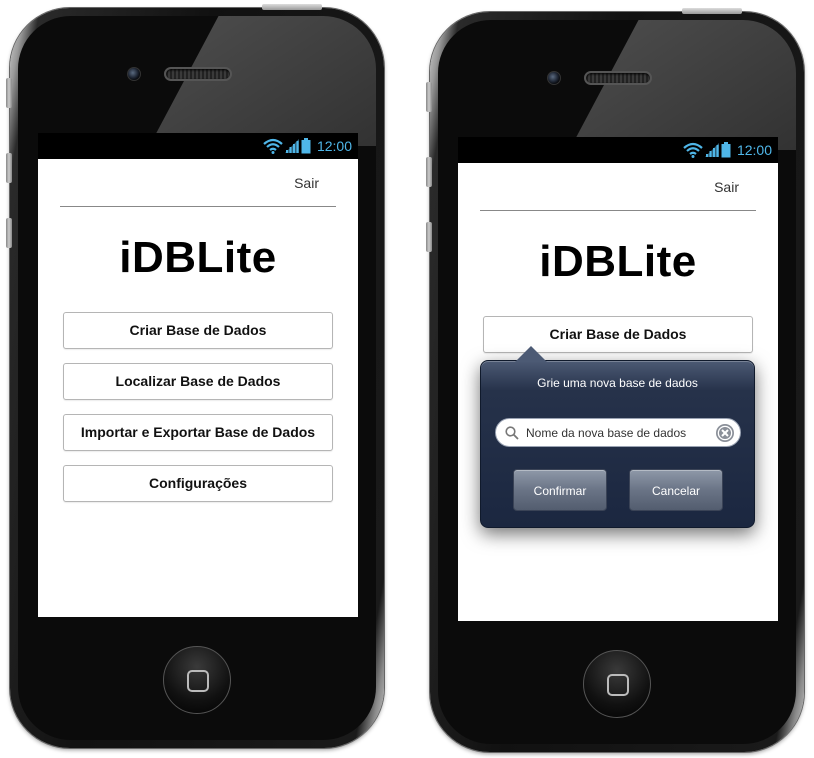  What do you see at coordinates (198, 330) in the screenshot?
I see `criar-base-button: Criar Base de Dados` at bounding box center [198, 330].